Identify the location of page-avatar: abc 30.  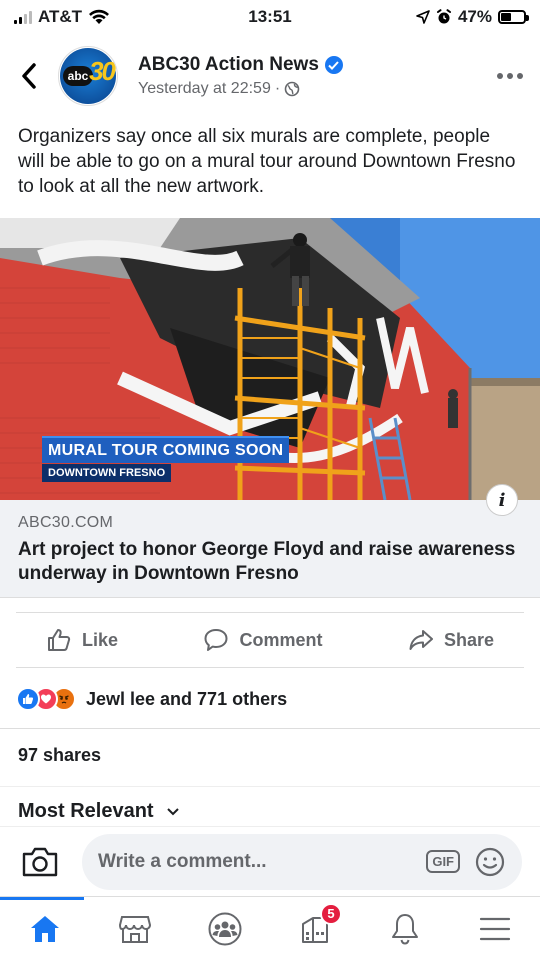
(88, 76).